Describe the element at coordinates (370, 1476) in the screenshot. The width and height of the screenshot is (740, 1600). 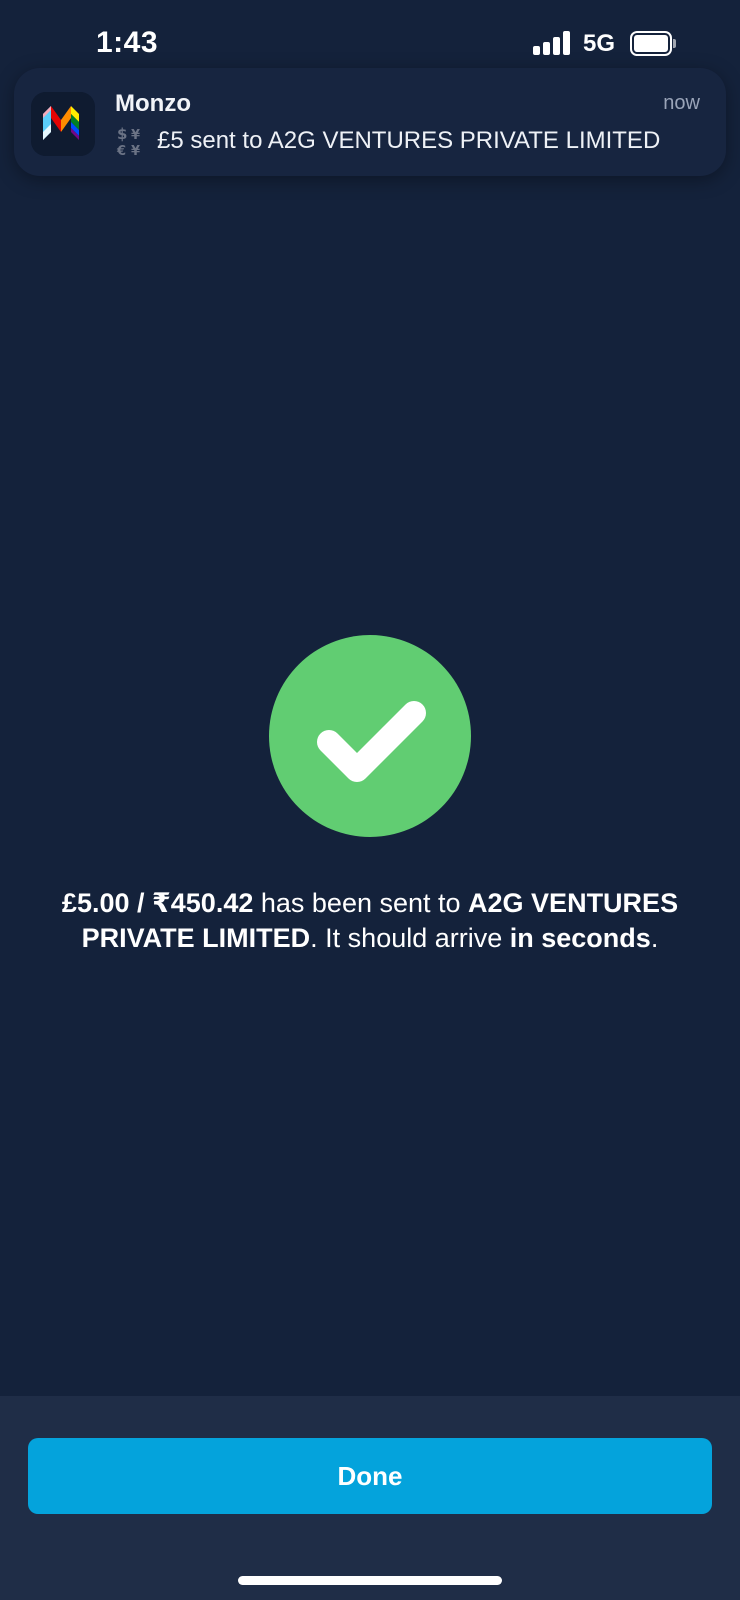
I see `done-button: Done` at that location.